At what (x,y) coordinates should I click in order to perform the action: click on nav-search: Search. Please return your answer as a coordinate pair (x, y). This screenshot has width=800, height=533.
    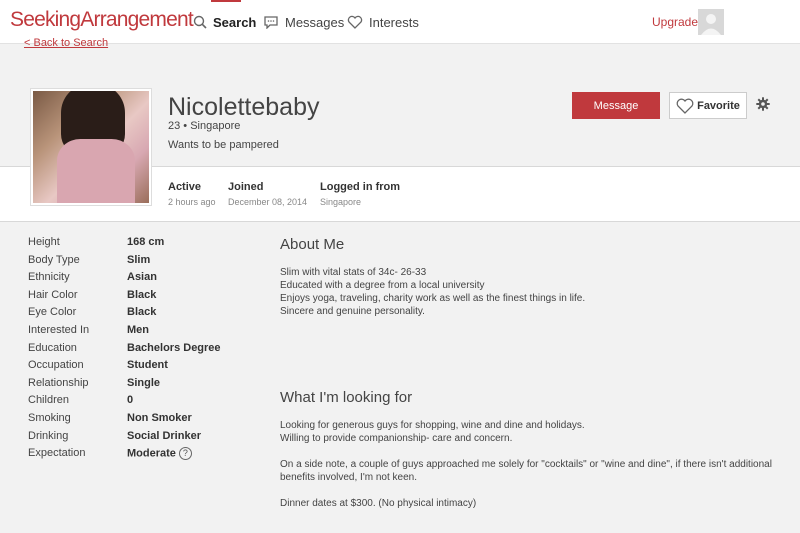
    Looking at the image, I should click on (224, 22).